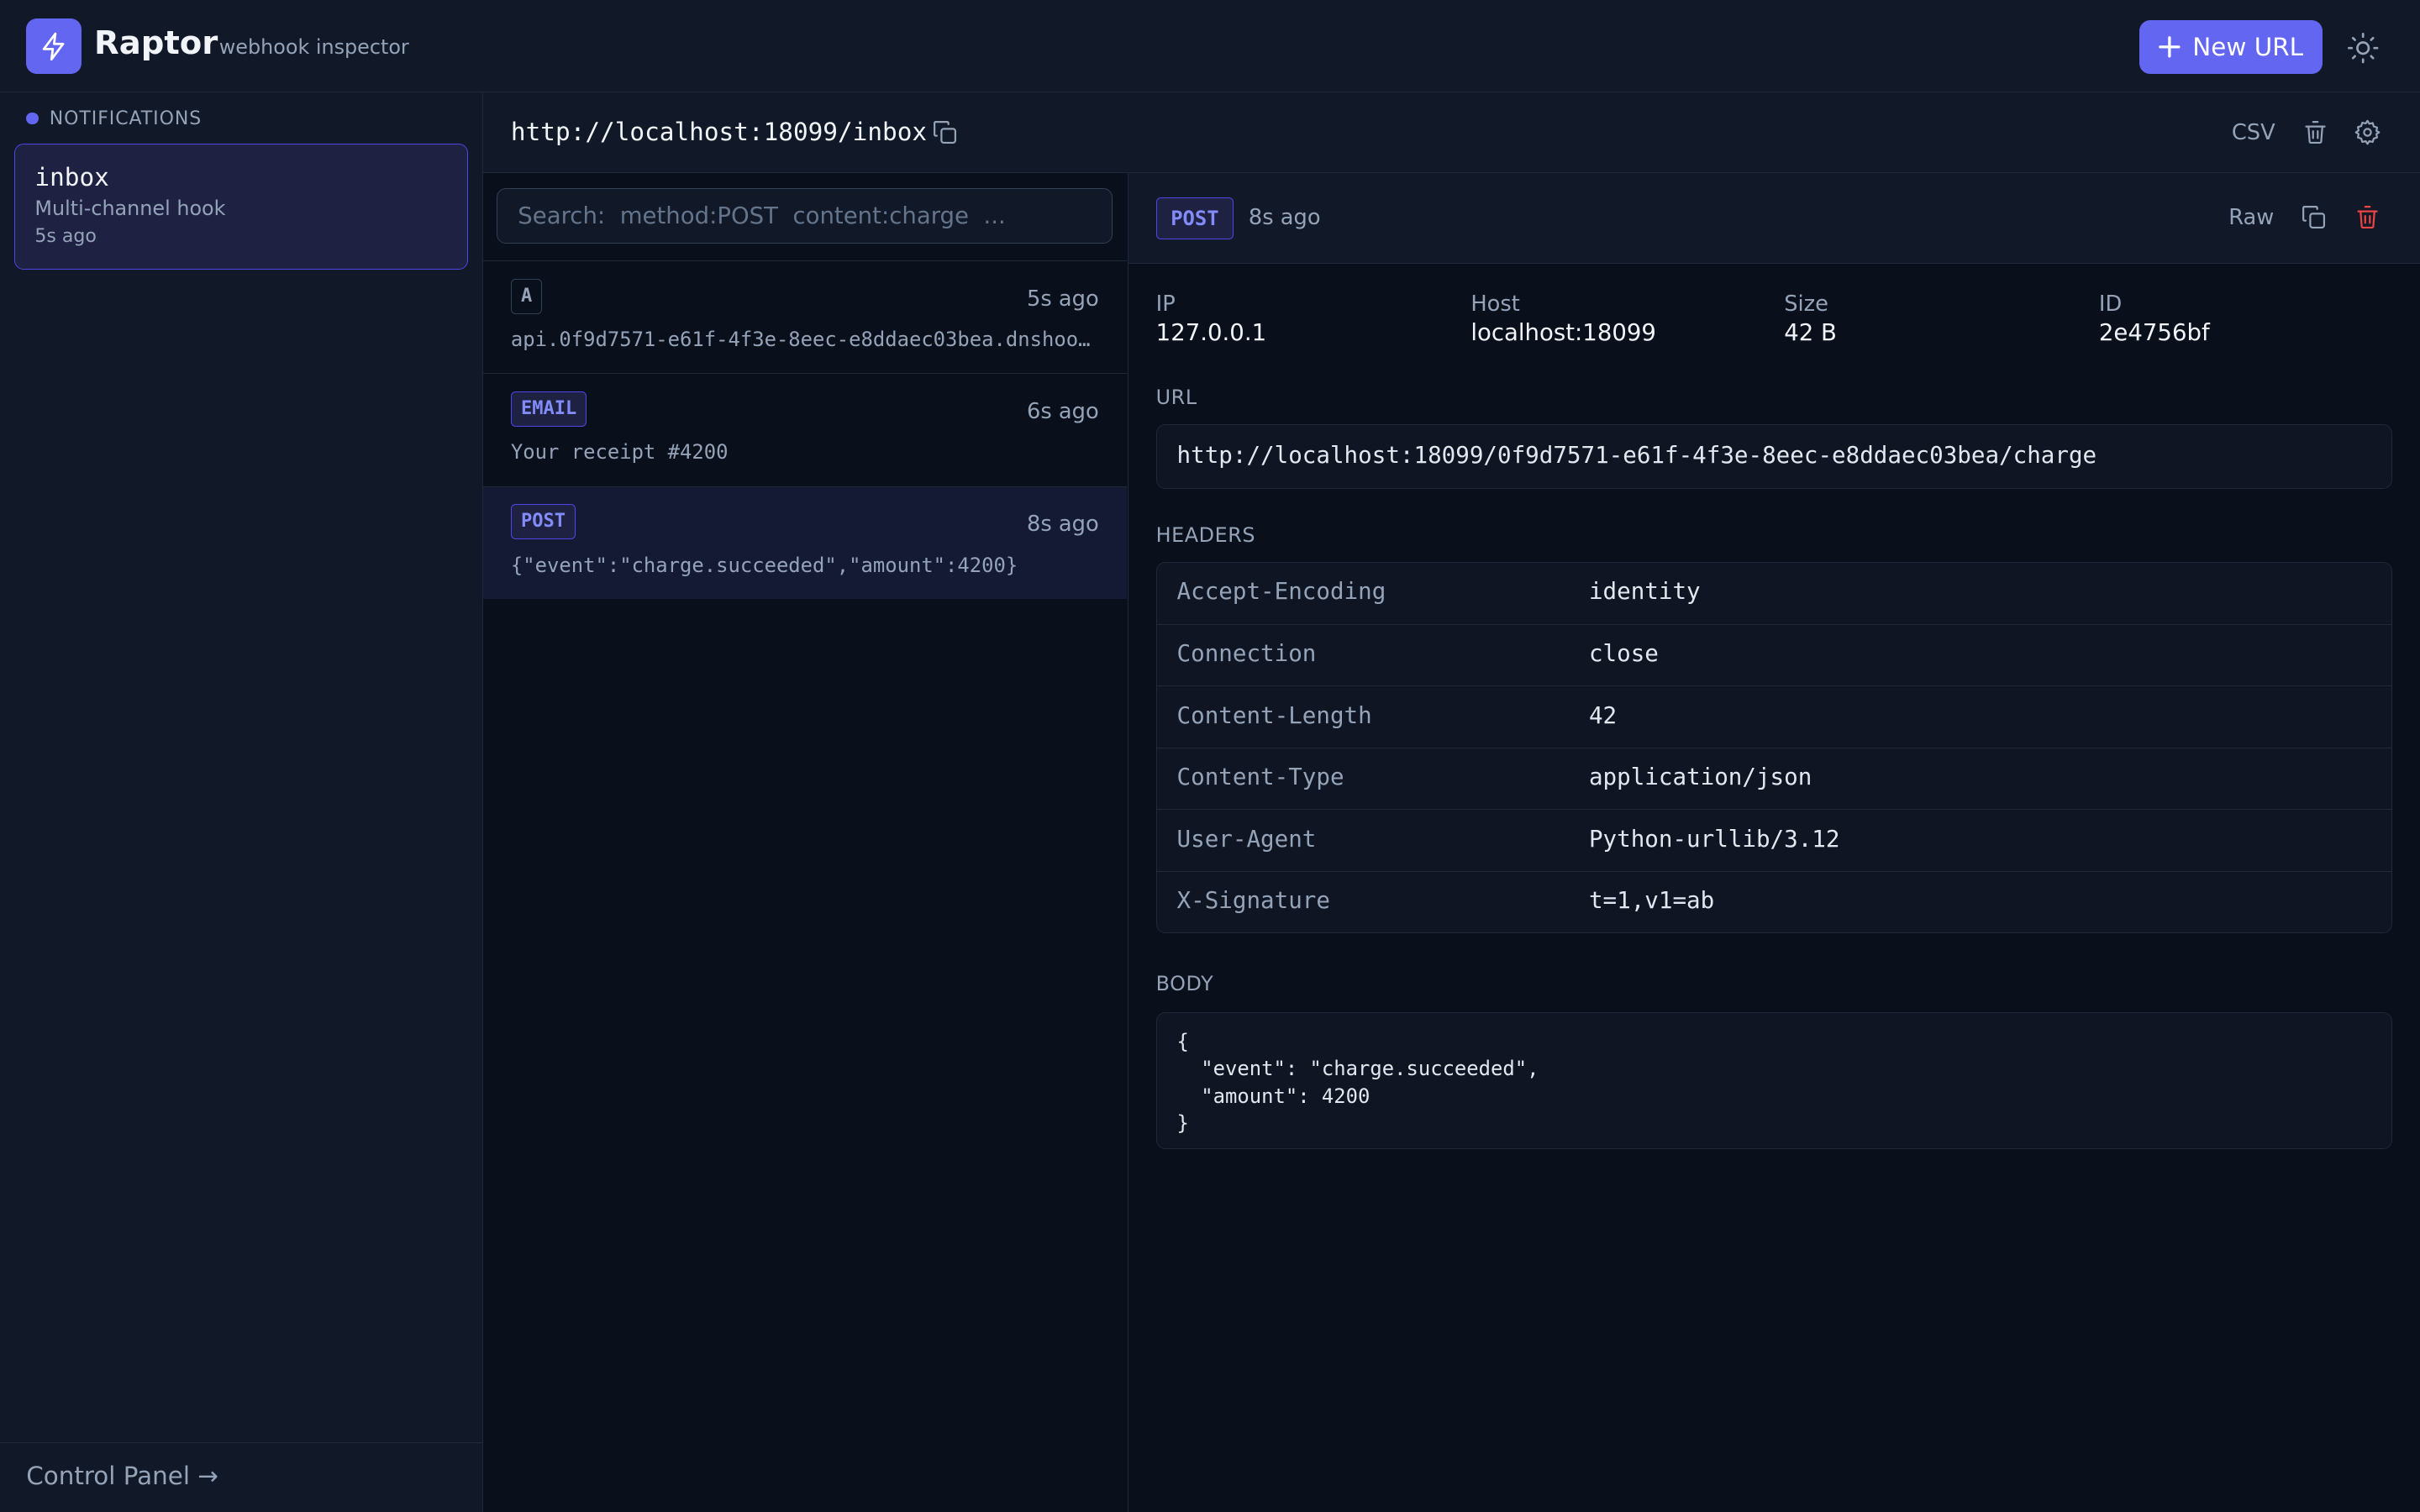 This screenshot has height=1512, width=2420. Describe the element at coordinates (2253, 132) in the screenshot. I see `csv-export-button: CSV` at that location.